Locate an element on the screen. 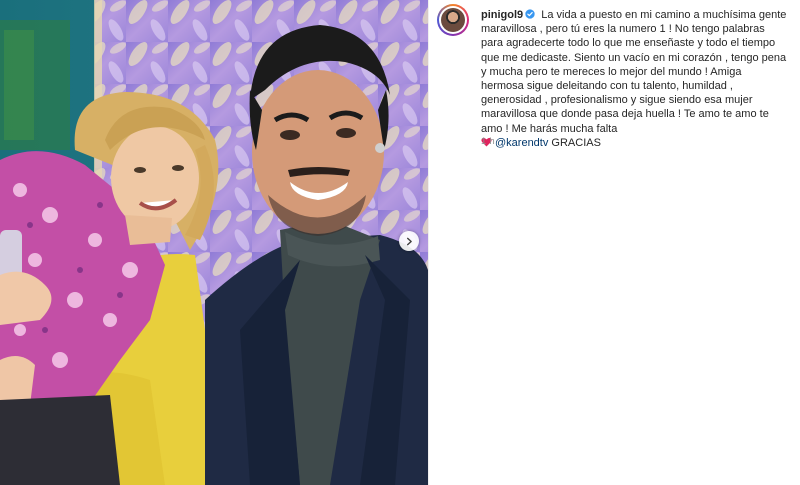 The height and width of the screenshot is (485, 800). avatar is located at coordinates (453, 20).